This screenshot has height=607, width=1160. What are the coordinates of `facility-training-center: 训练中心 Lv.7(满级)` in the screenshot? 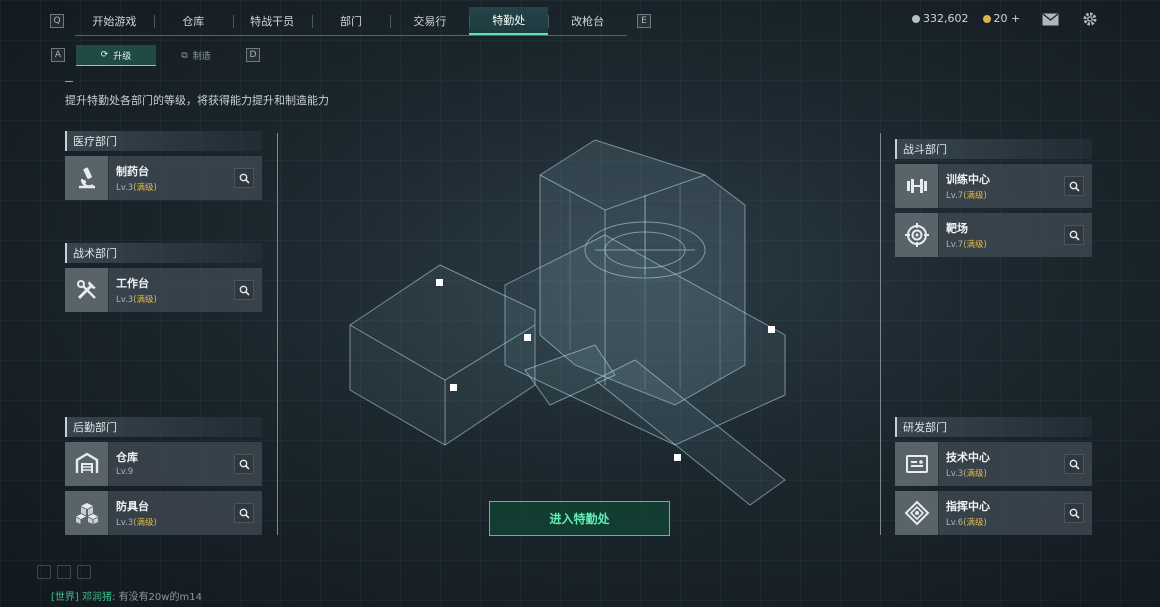 It's located at (993, 186).